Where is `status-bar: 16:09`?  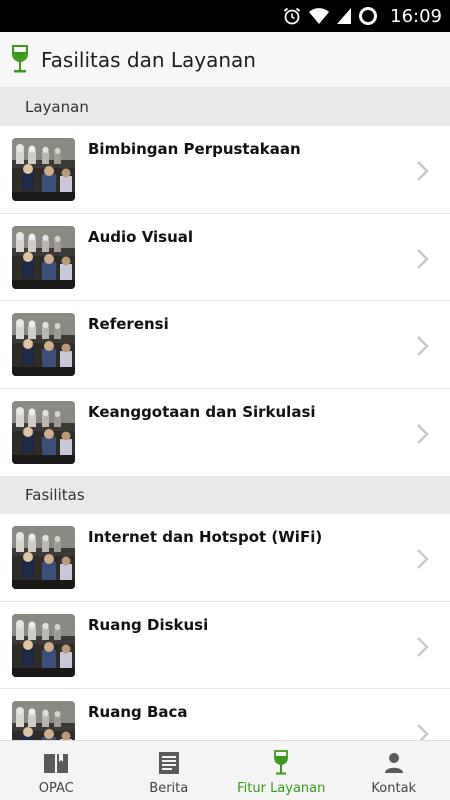
status-bar: 16:09 is located at coordinates (225, 16).